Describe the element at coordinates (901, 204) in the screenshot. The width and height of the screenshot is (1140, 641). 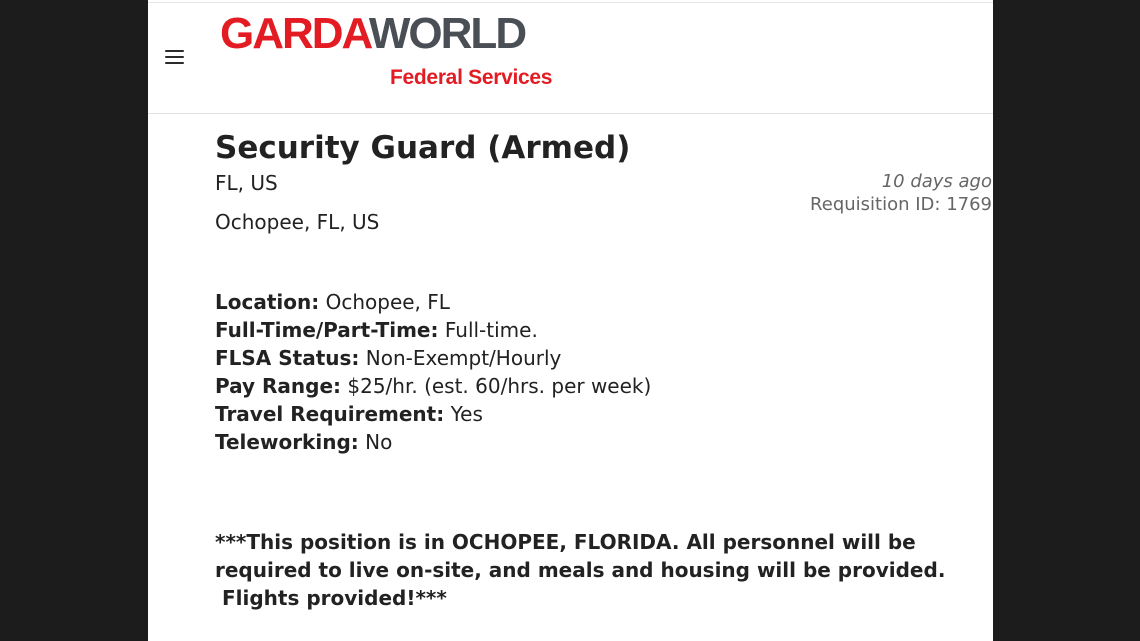
I see `requisition-id: Requisition ID: 1769` at that location.